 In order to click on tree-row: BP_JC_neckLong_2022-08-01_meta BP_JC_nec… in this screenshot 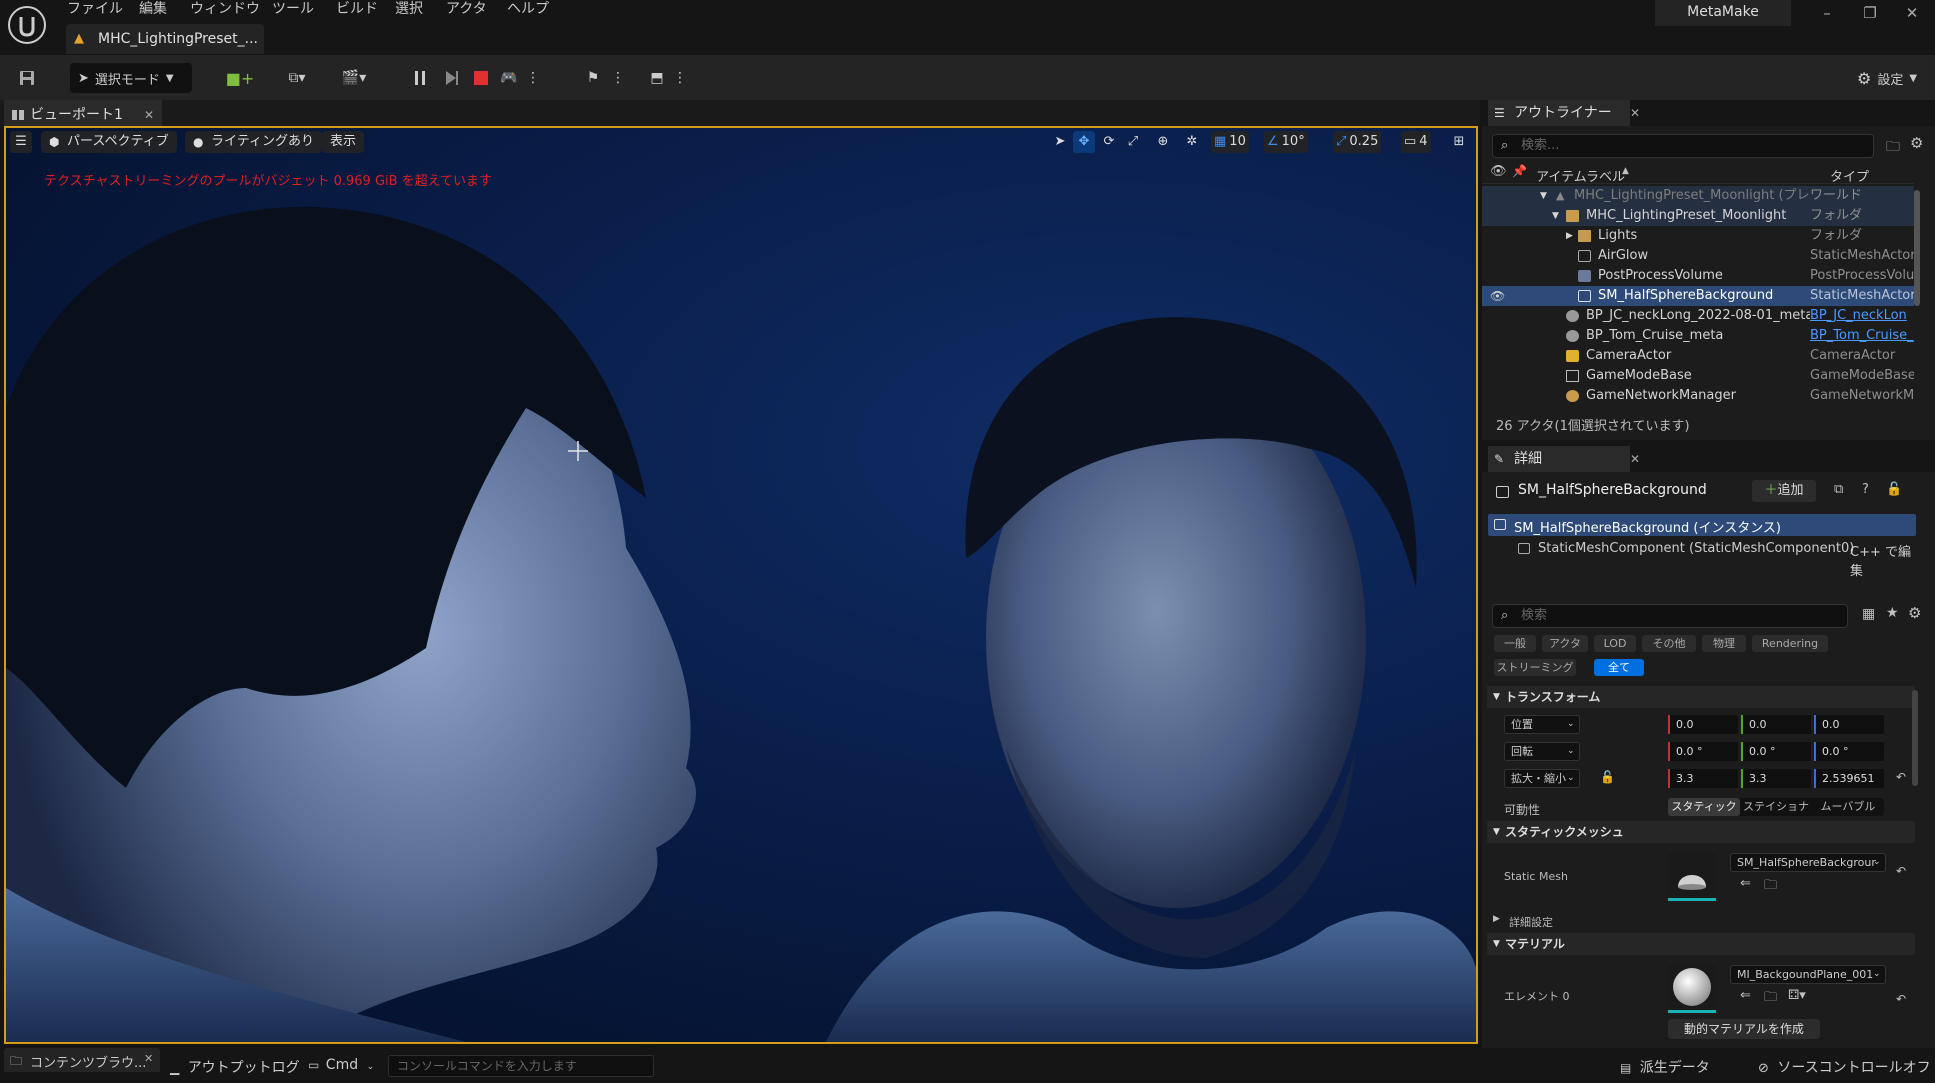, I will do `click(1698, 316)`.